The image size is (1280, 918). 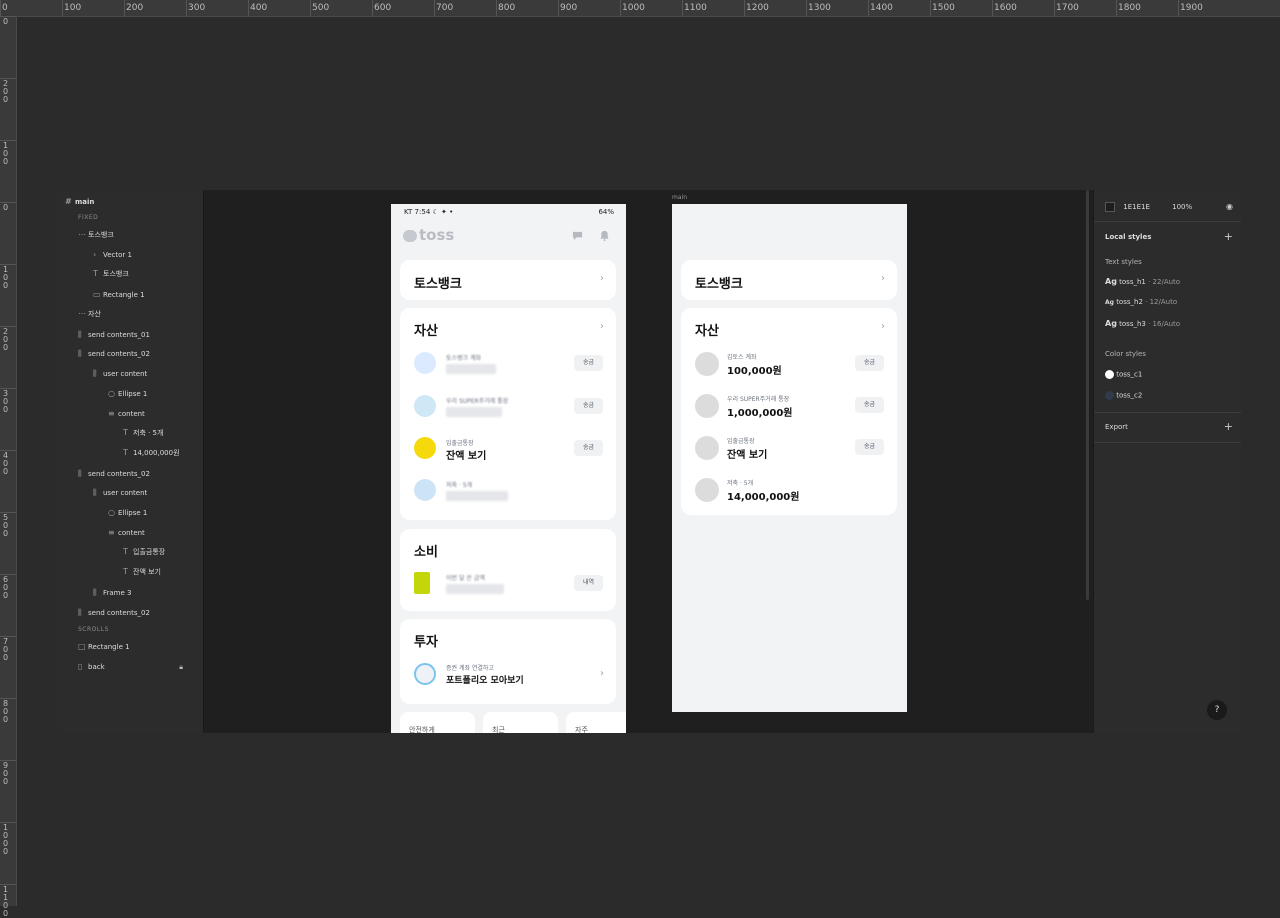 I want to click on fill-opacity: 100%, so click(x=1182, y=207).